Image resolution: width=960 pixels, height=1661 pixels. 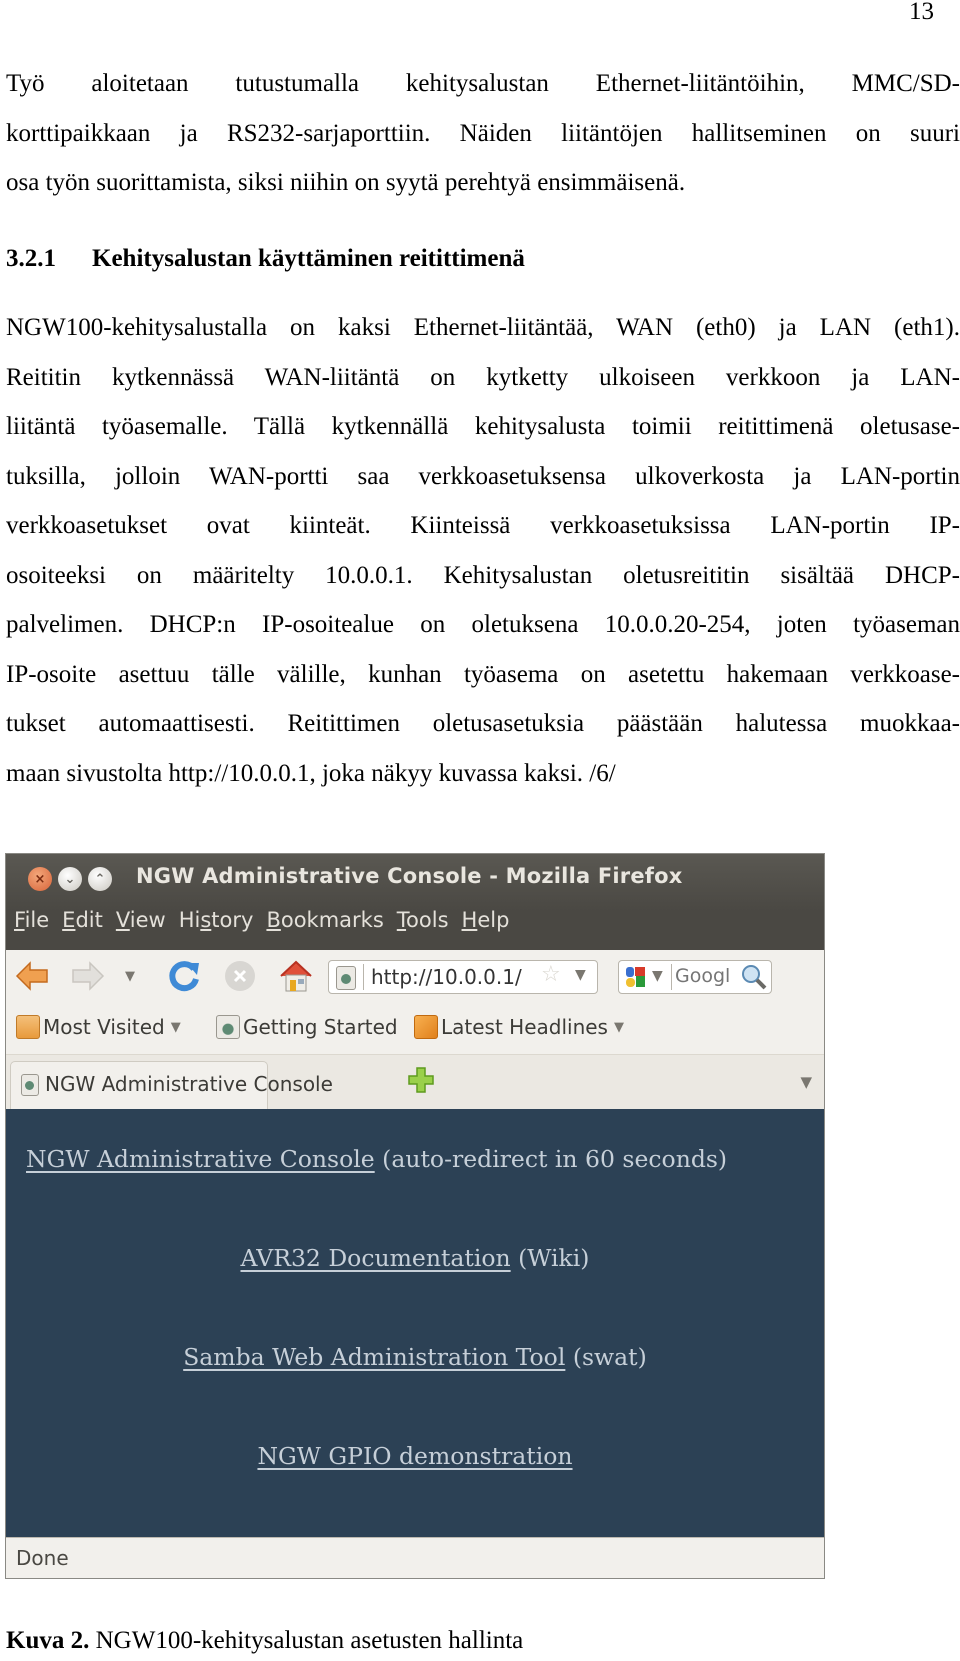 I want to click on section-title: Kehitysalustan käyttäminen reitittimenä, so click(x=308, y=258).